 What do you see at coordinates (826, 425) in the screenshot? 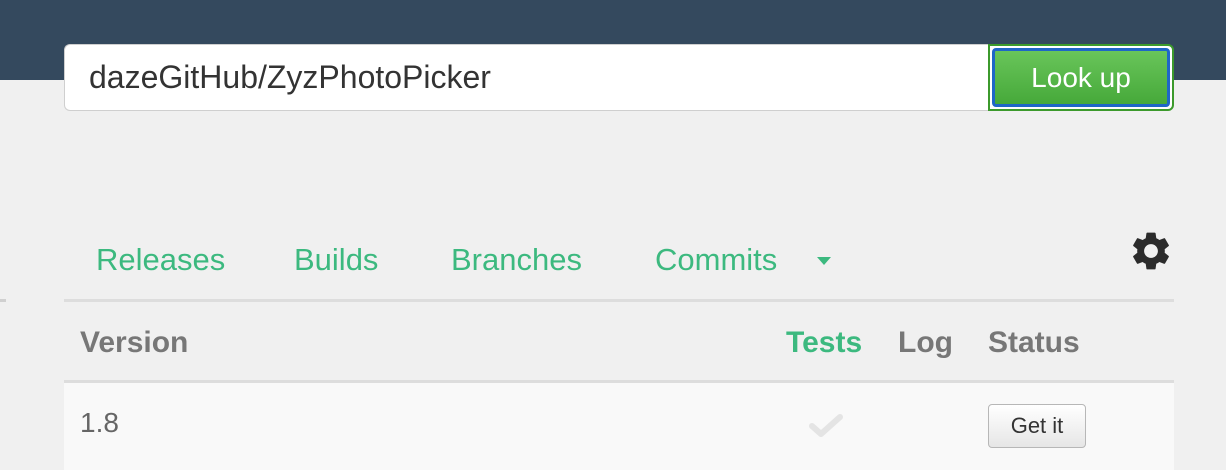
I see `check-icon` at bounding box center [826, 425].